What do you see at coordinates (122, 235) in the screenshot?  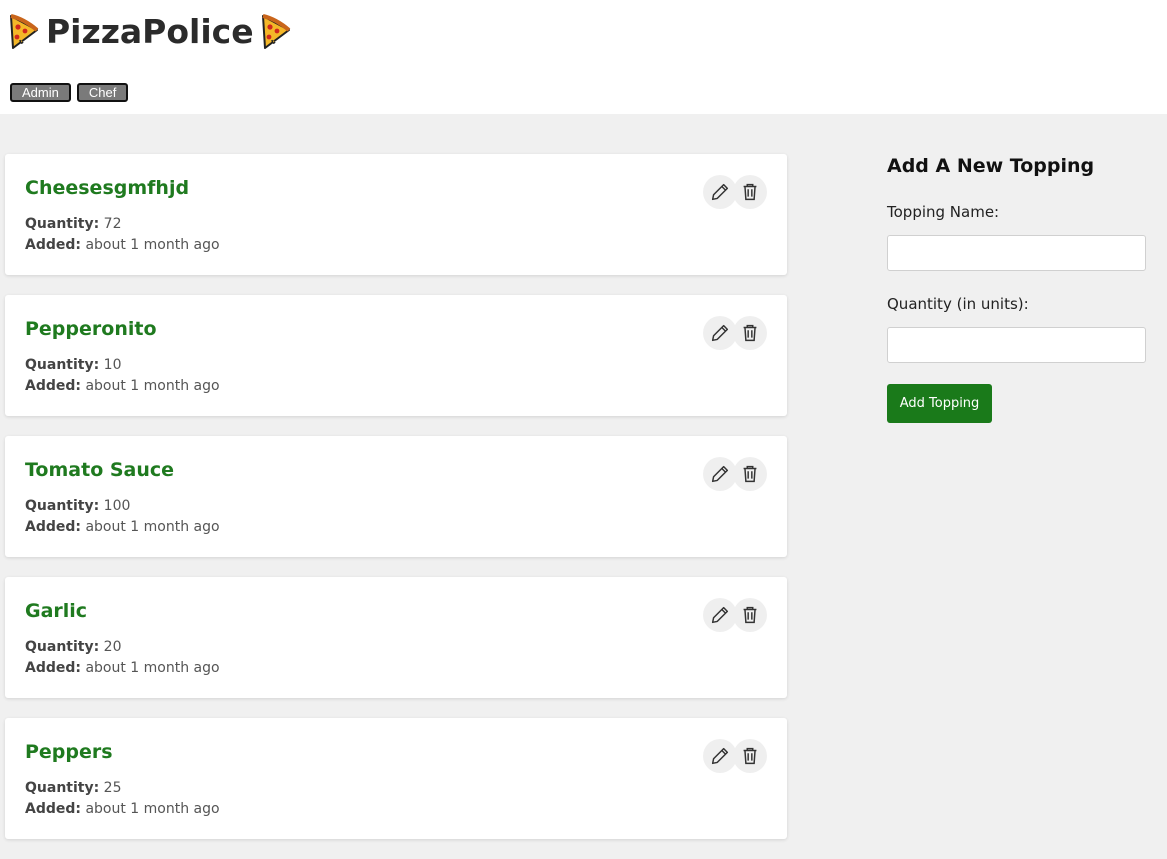 I see `topping-meta: Quantity: 72 Added: about 1 month ago` at bounding box center [122, 235].